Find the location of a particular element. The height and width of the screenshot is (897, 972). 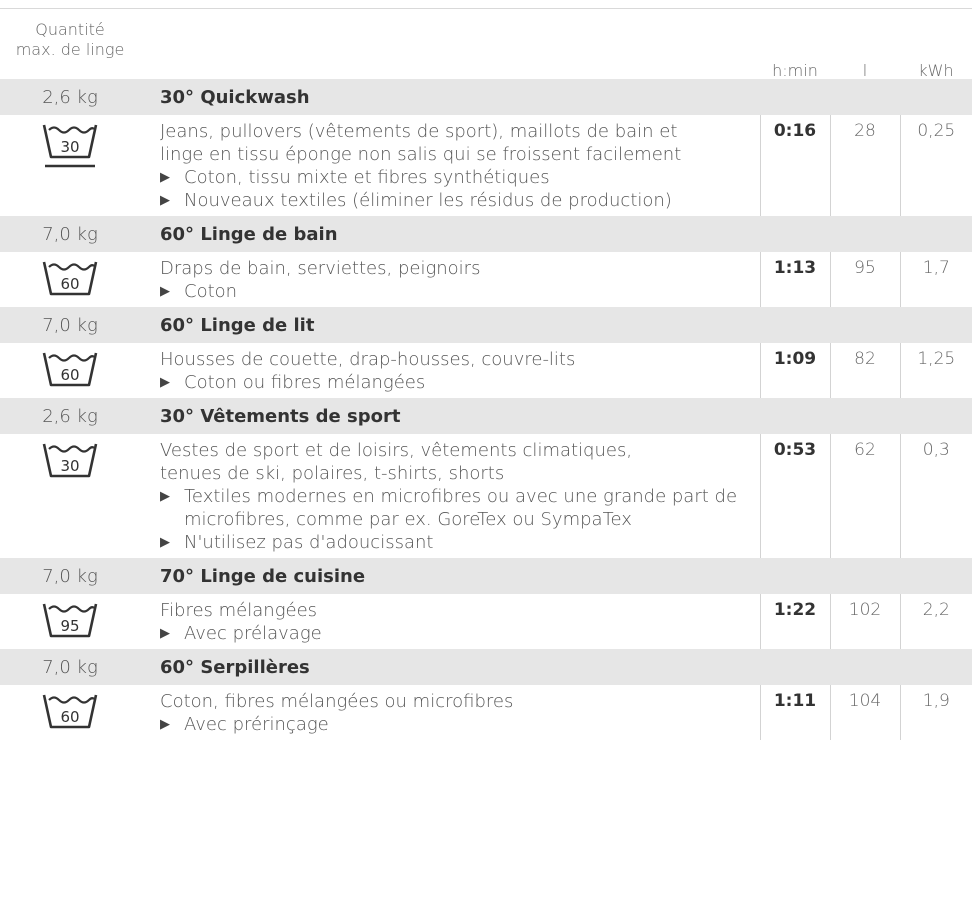

program-energy: 1,7 is located at coordinates (936, 268).